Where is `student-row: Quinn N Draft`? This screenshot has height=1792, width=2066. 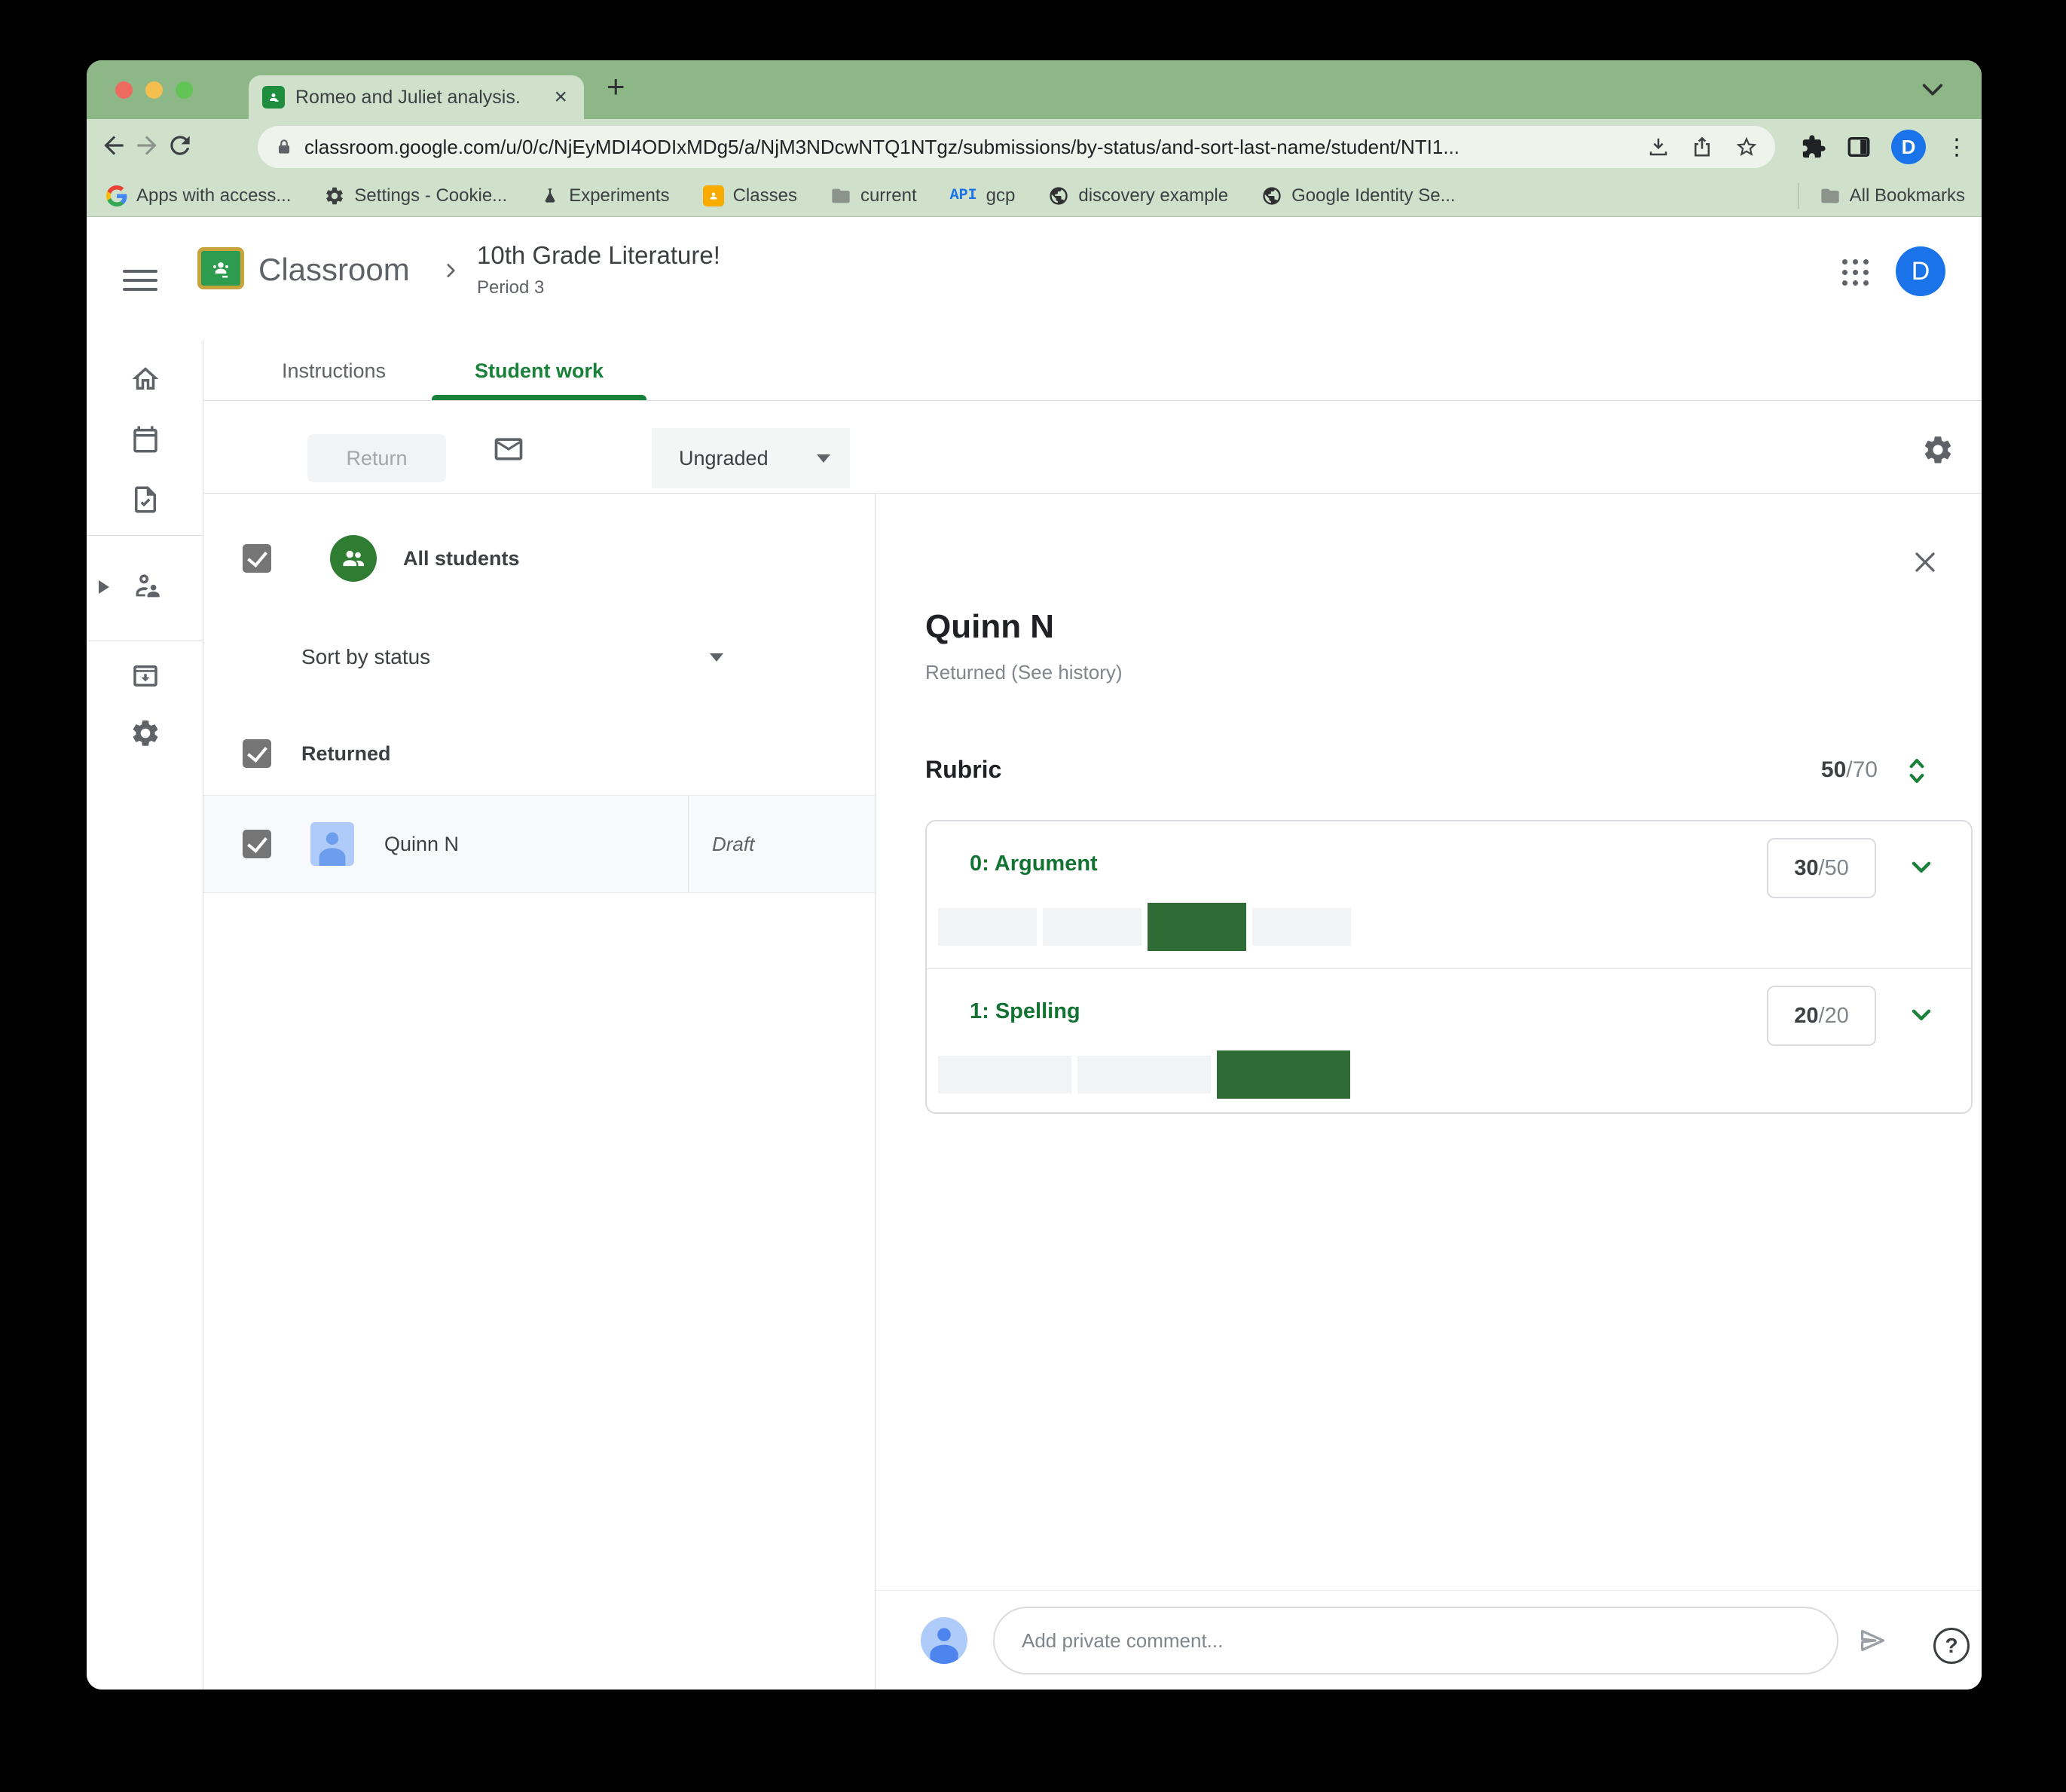
student-row: Quinn N Draft is located at coordinates (539, 844).